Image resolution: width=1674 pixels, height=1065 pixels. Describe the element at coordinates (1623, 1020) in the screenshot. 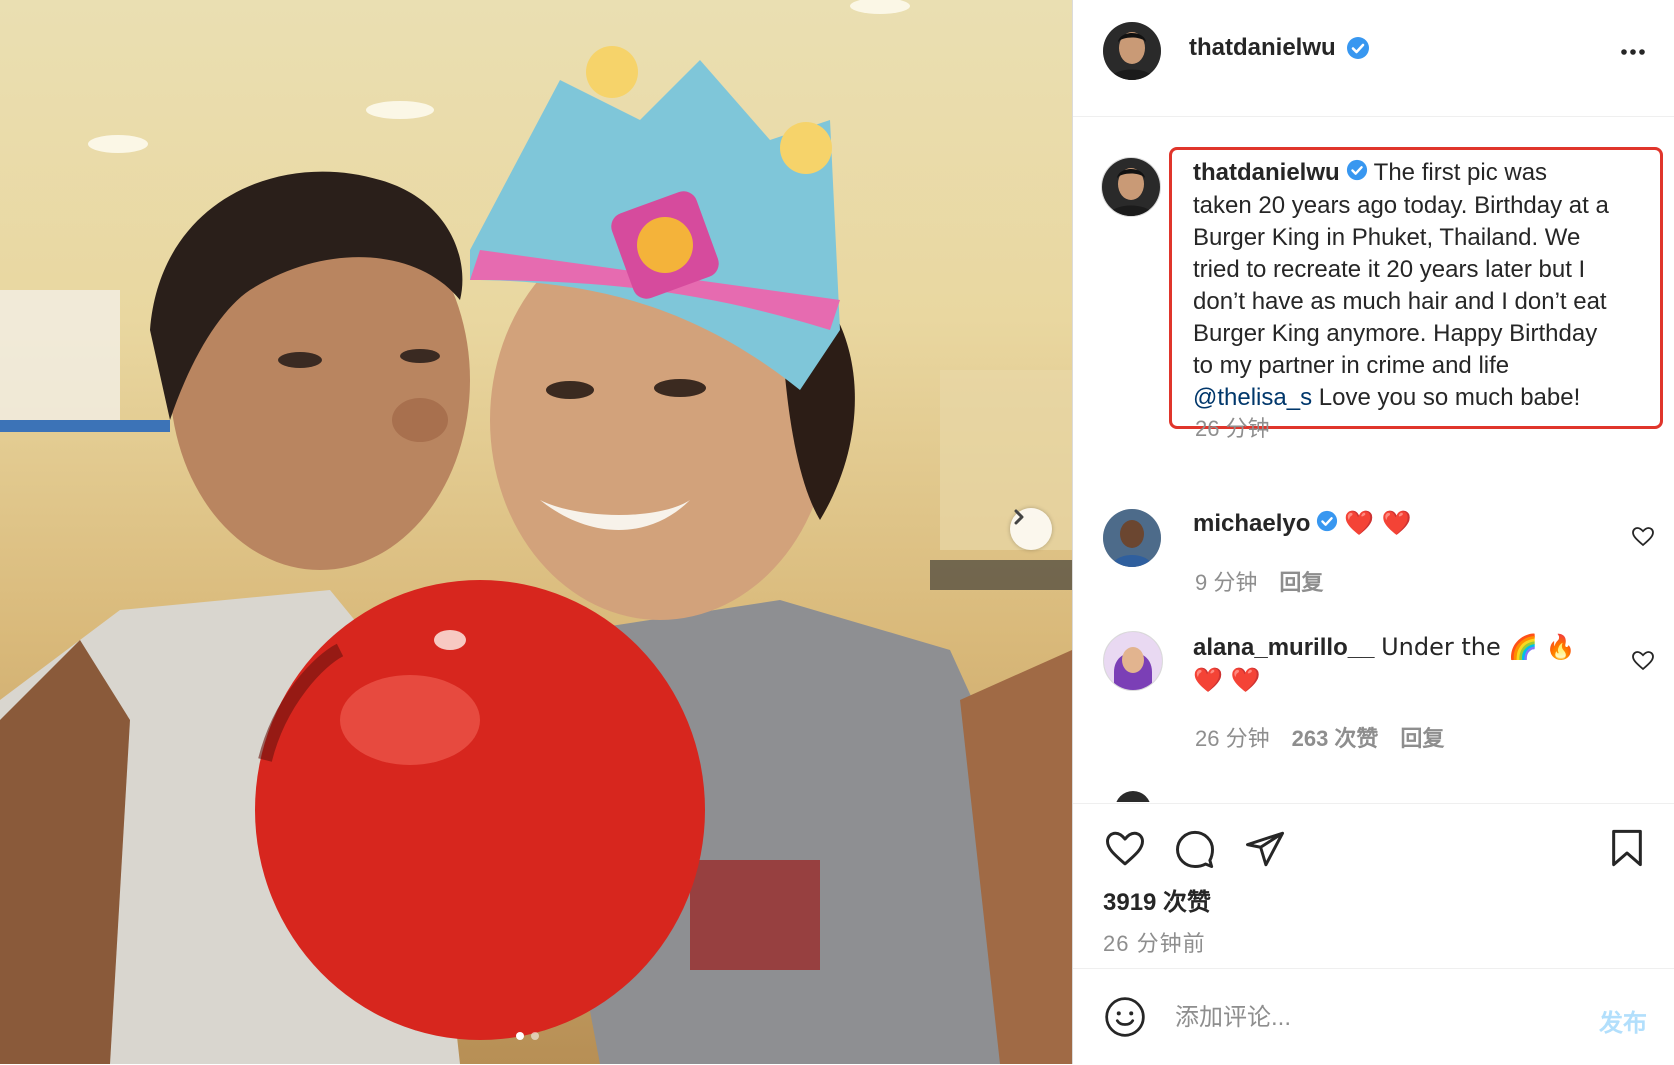

I see `post-comment-button: 发布` at that location.